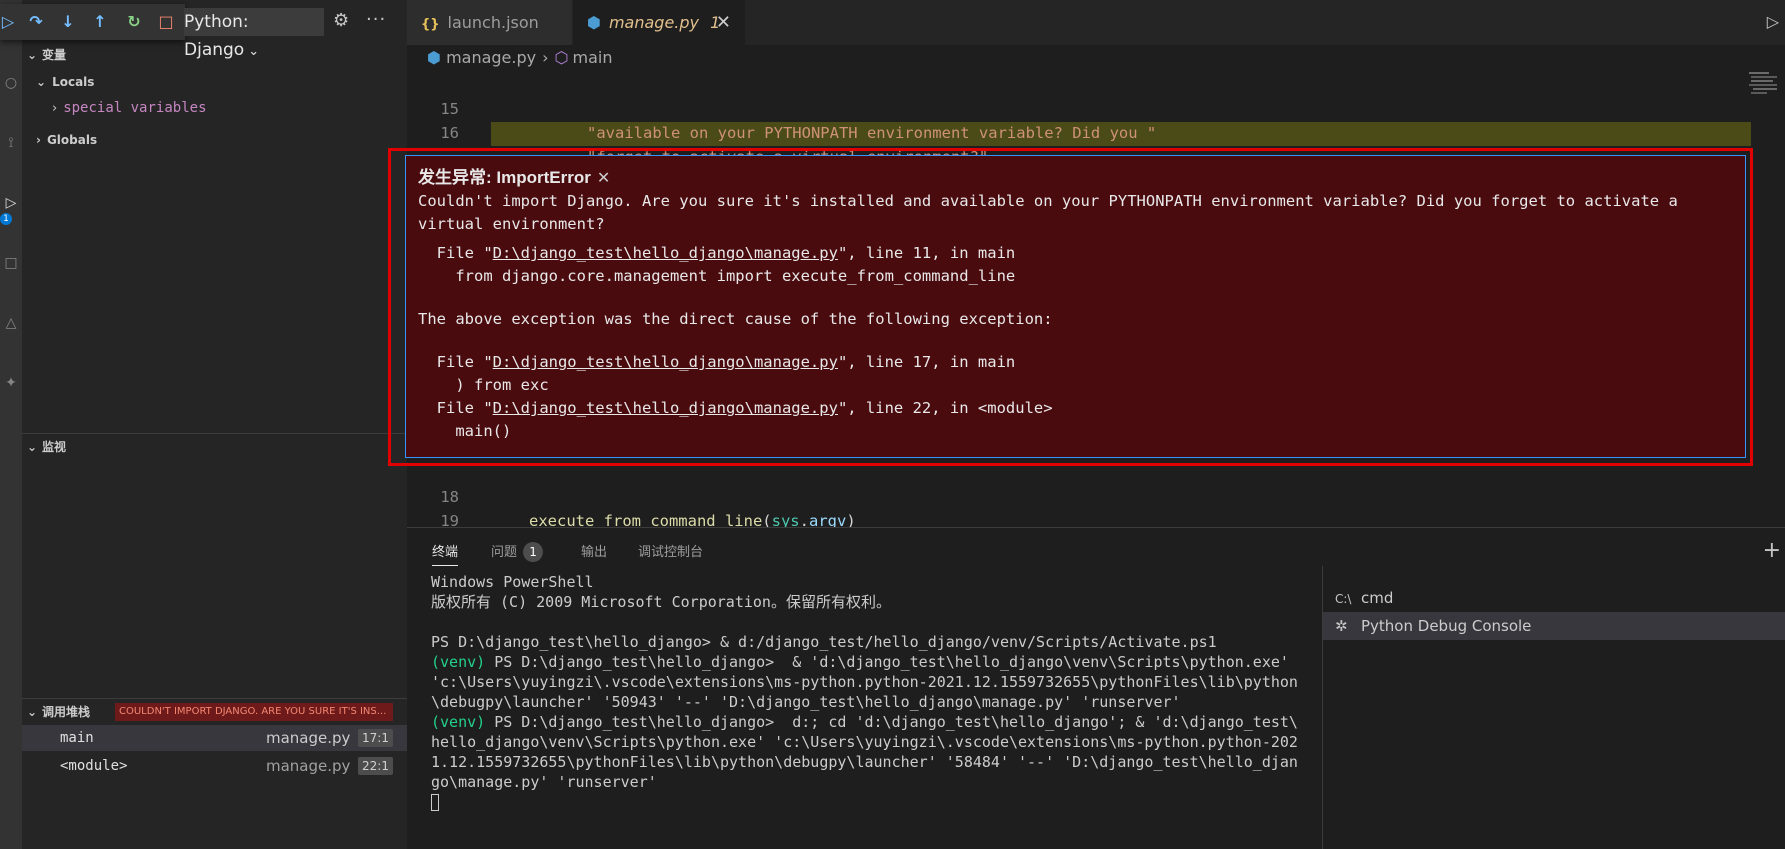 The height and width of the screenshot is (849, 1785). Describe the element at coordinates (375, 738) in the screenshot. I see `frame-position: 17:1` at that location.